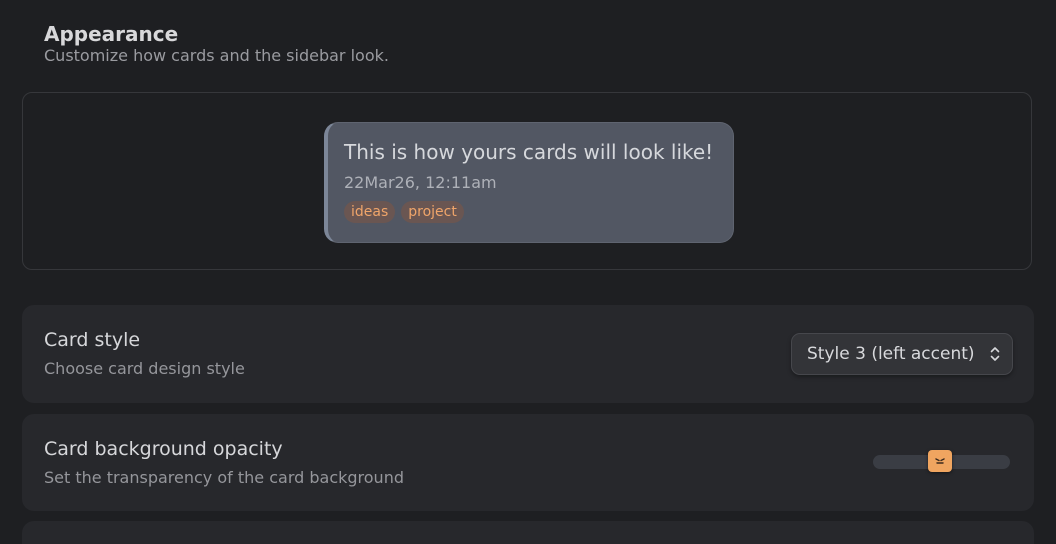 Image resolution: width=1056 pixels, height=544 pixels. I want to click on preview-card-date: 22Mar26, 12:11am, so click(420, 182).